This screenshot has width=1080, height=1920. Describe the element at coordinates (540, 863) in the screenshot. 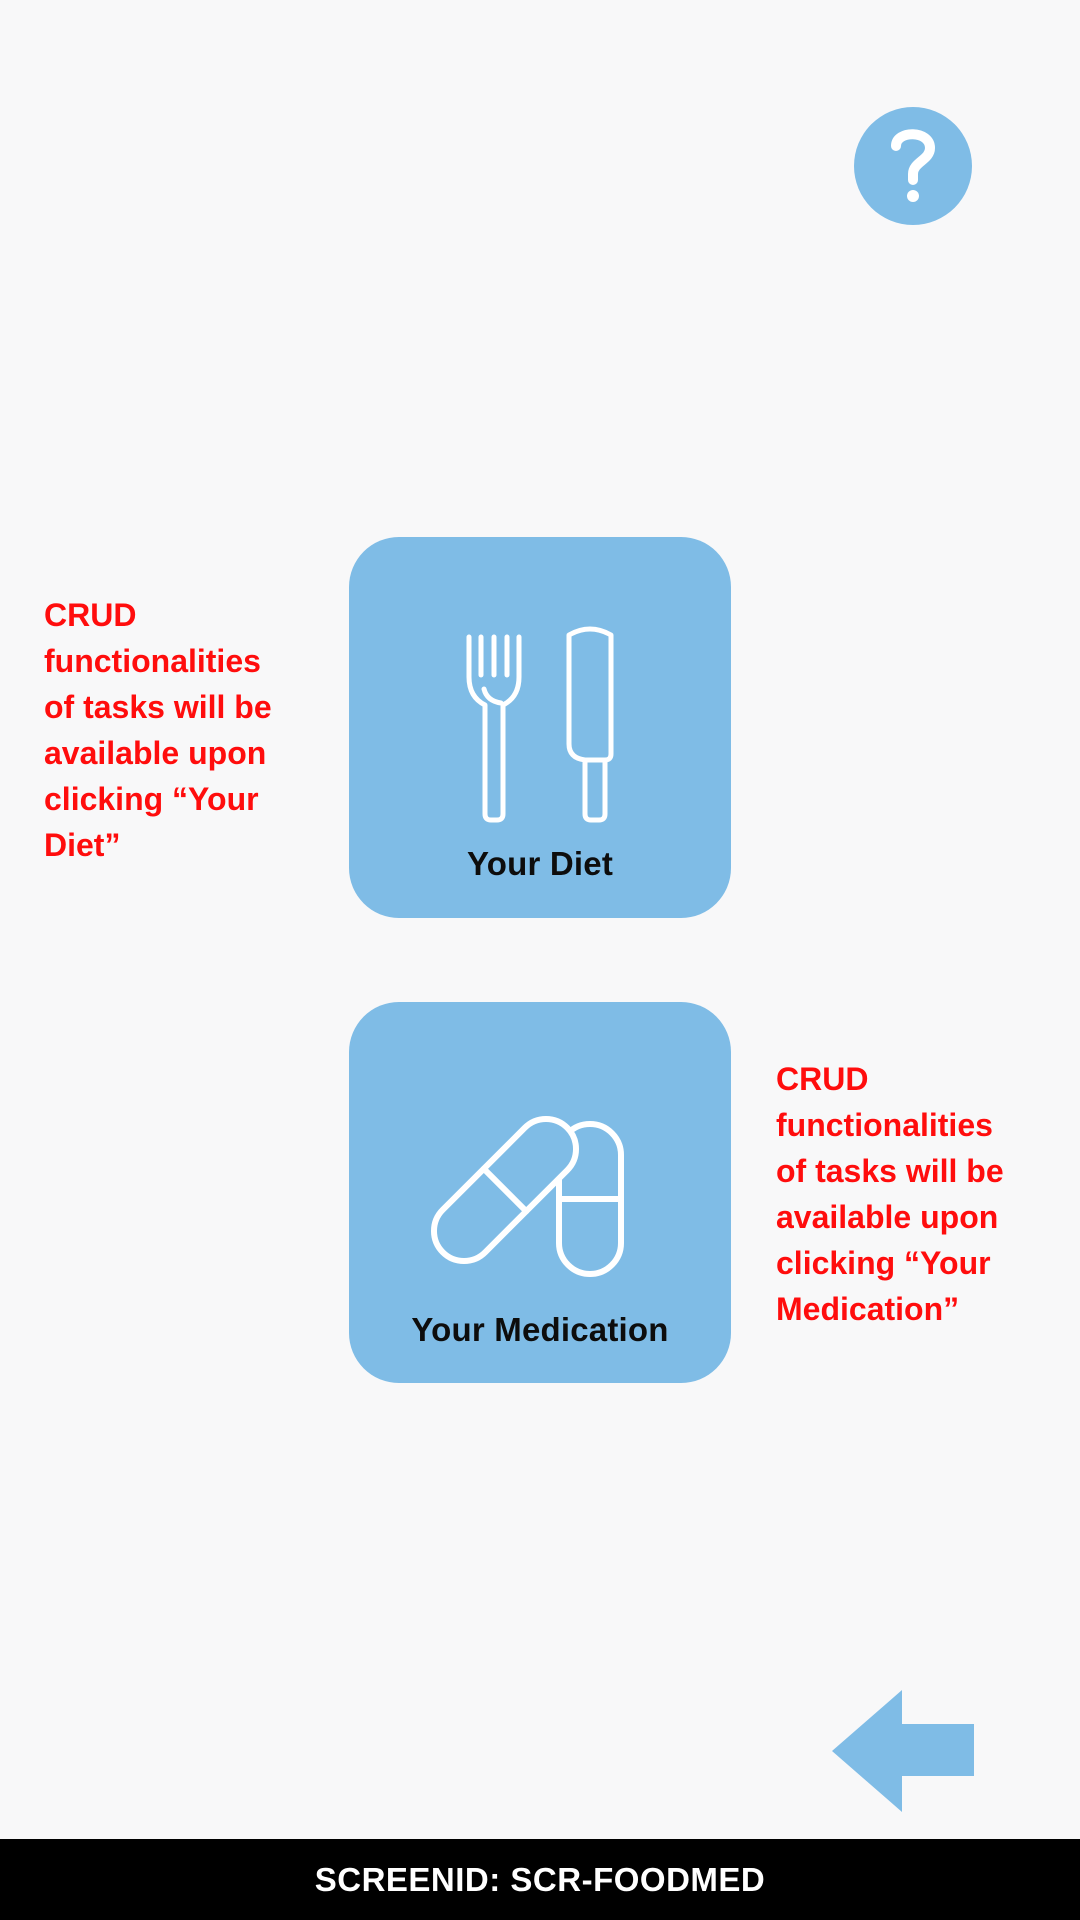

I see `tile-label: Your Diet` at that location.